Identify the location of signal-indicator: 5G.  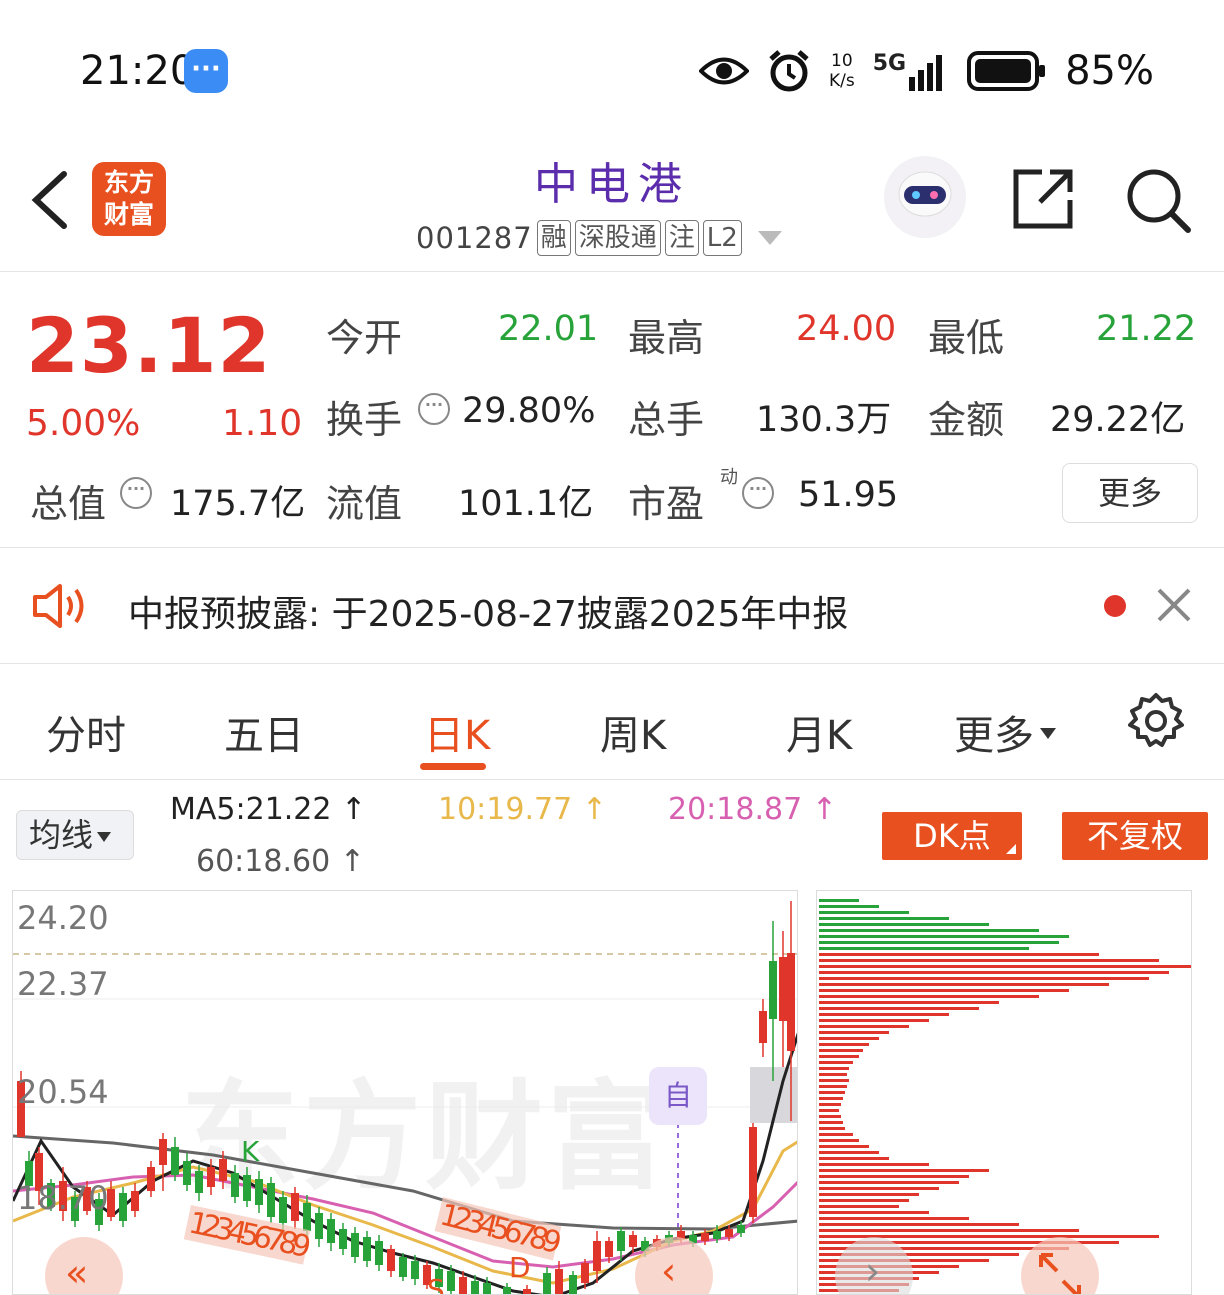
(911, 71).